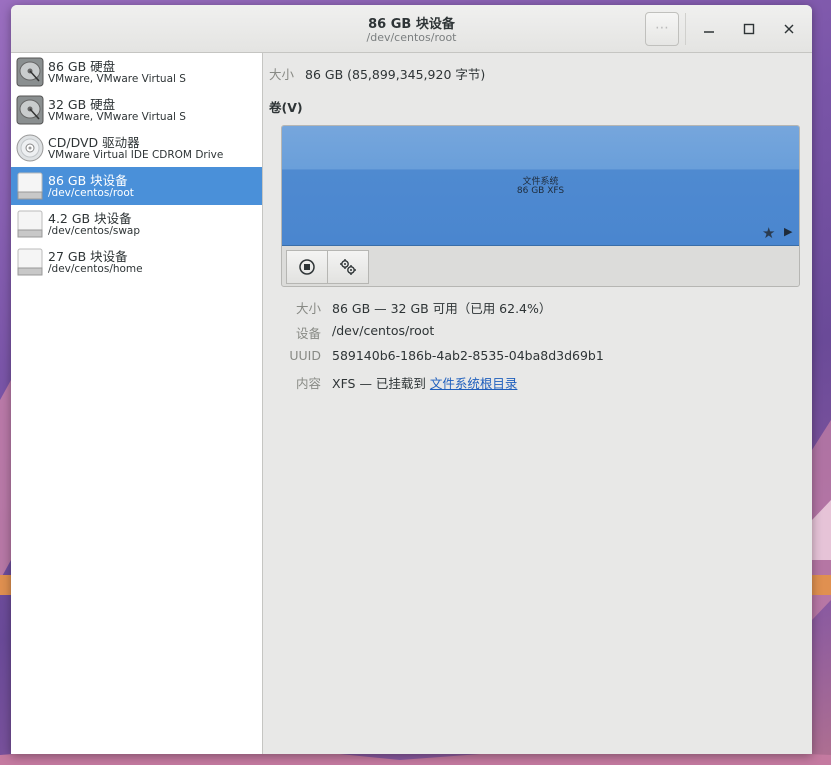  Describe the element at coordinates (769, 233) in the screenshot. I see `star-icon: ★` at that location.